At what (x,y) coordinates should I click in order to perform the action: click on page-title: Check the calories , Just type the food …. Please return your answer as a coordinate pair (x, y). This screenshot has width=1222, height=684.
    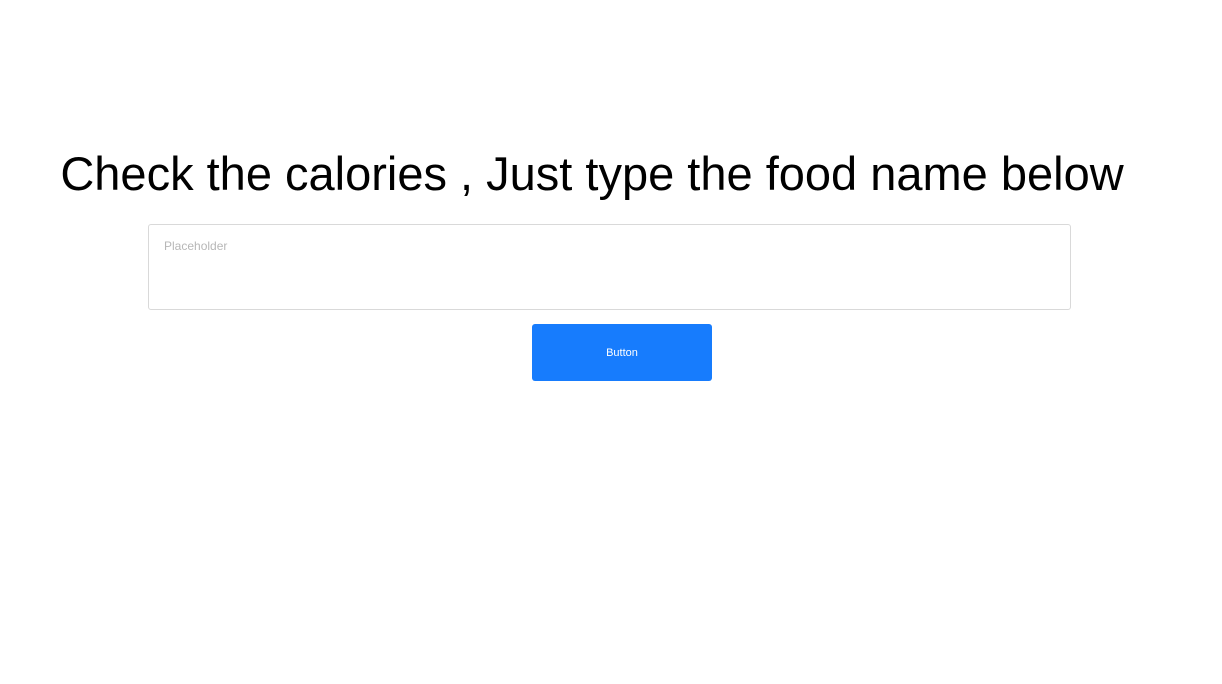
    Looking at the image, I should click on (592, 173).